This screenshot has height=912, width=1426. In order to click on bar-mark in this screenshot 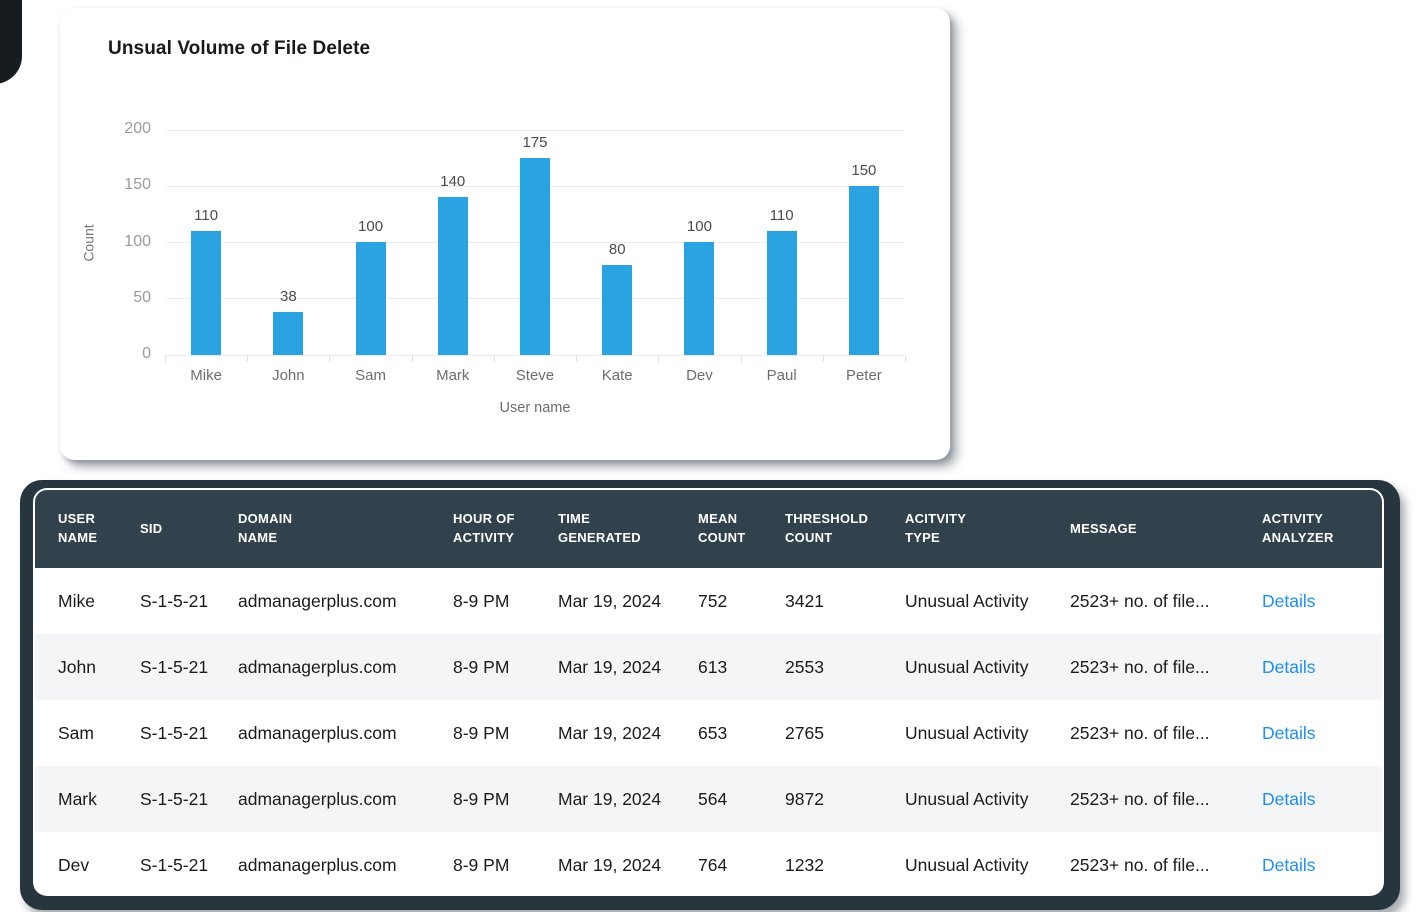, I will do `click(452, 276)`.